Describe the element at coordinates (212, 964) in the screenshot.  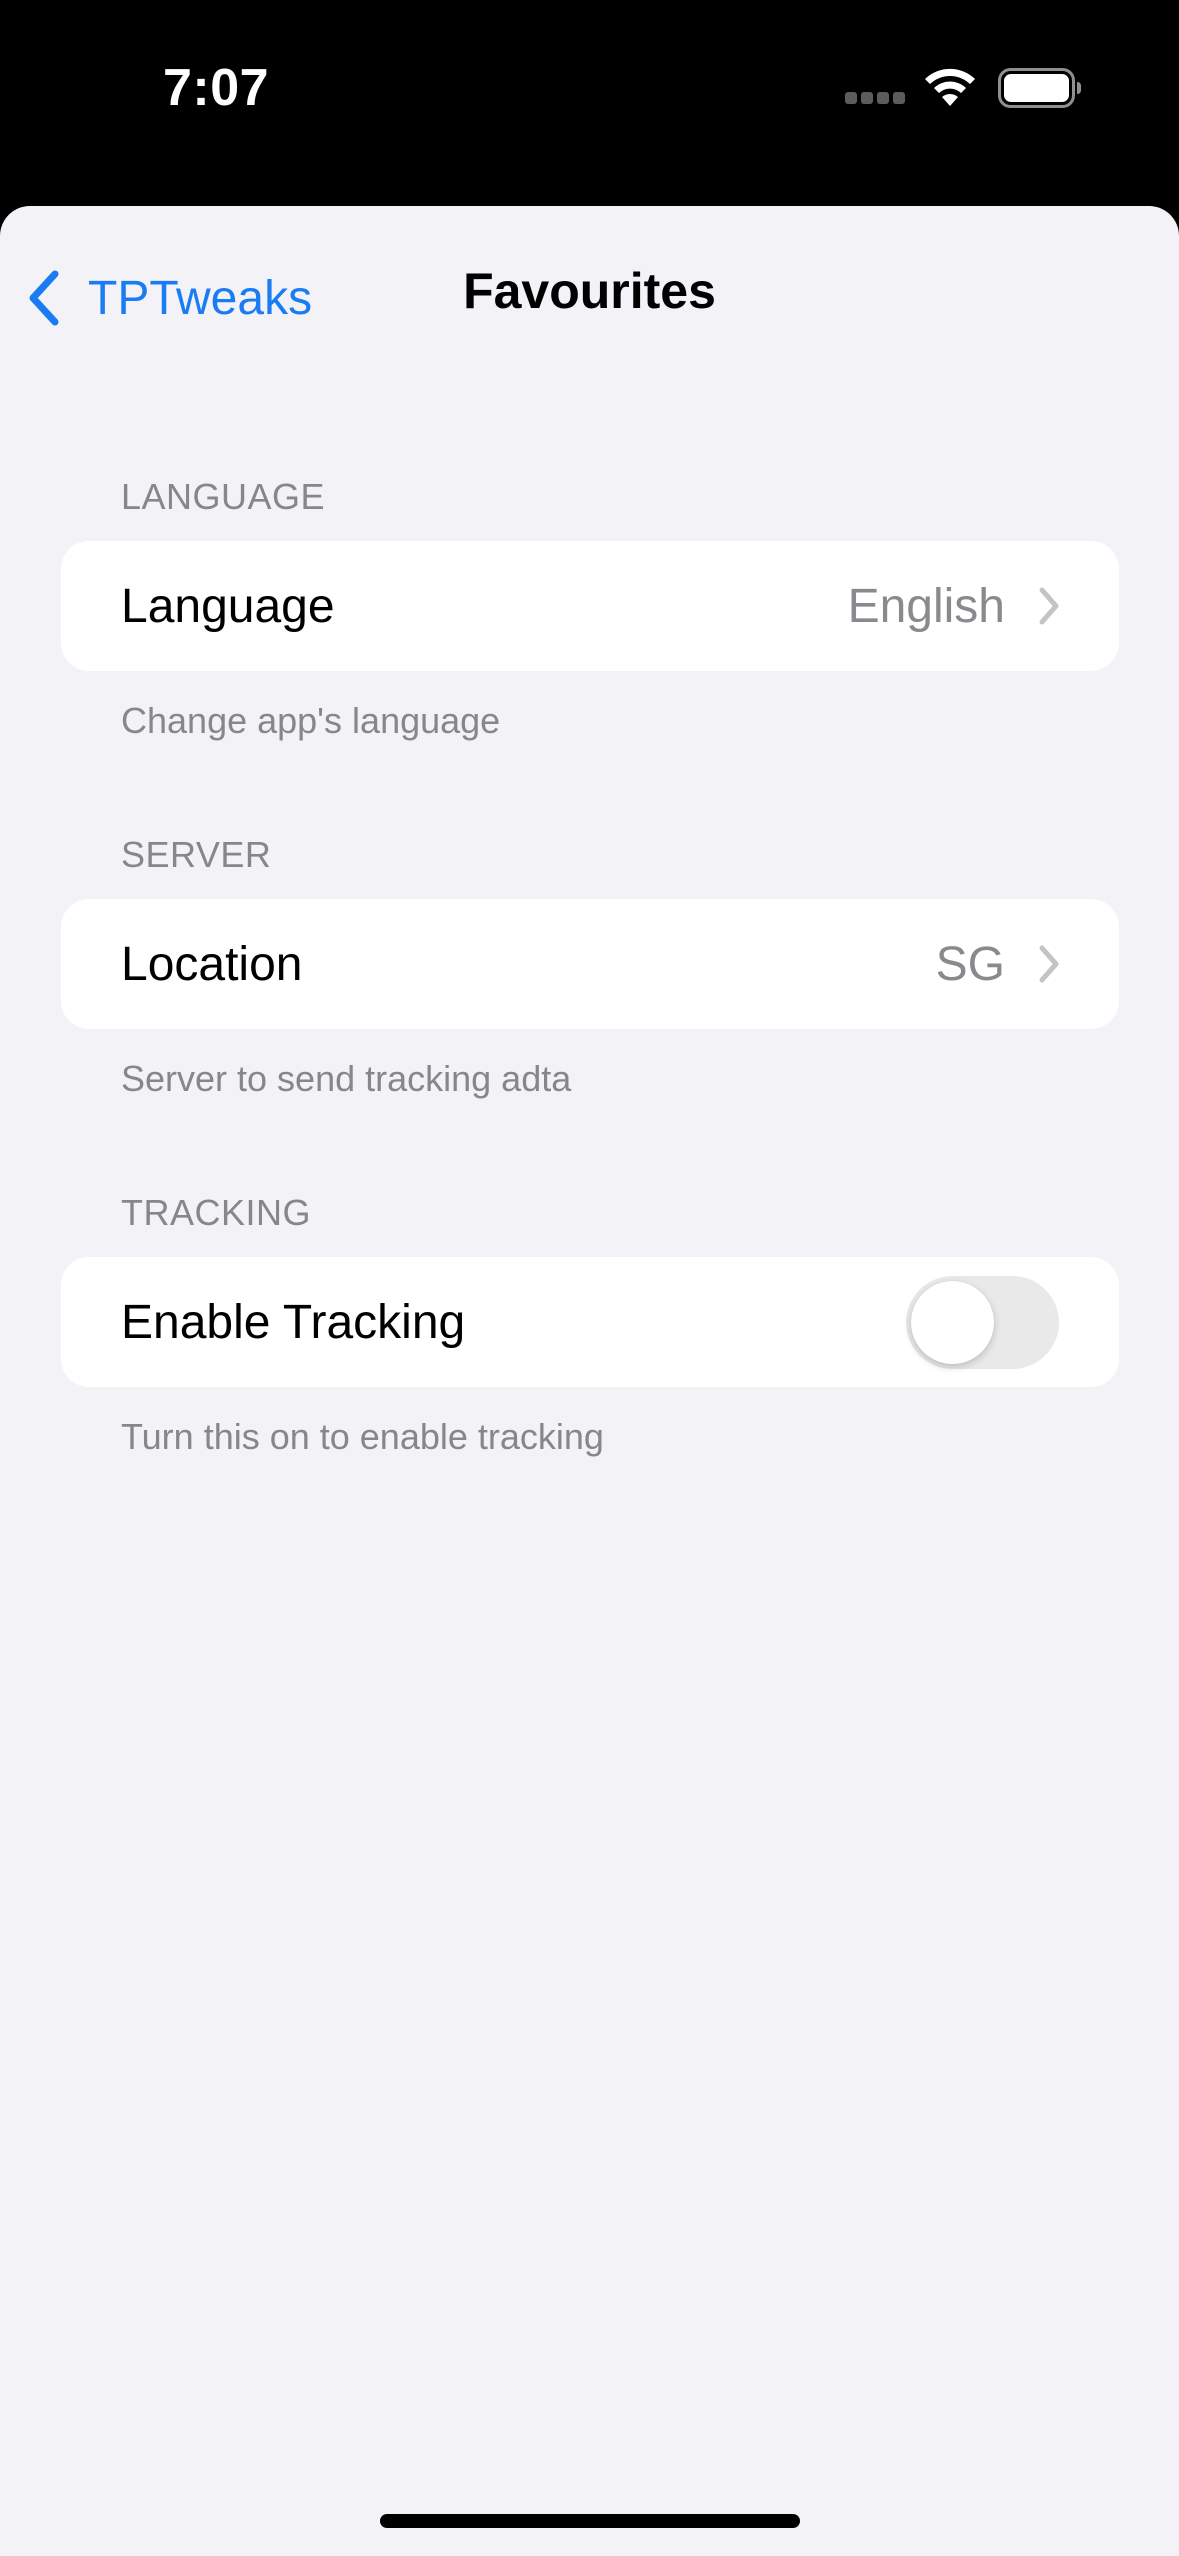
I see `location-row-title: Location` at that location.